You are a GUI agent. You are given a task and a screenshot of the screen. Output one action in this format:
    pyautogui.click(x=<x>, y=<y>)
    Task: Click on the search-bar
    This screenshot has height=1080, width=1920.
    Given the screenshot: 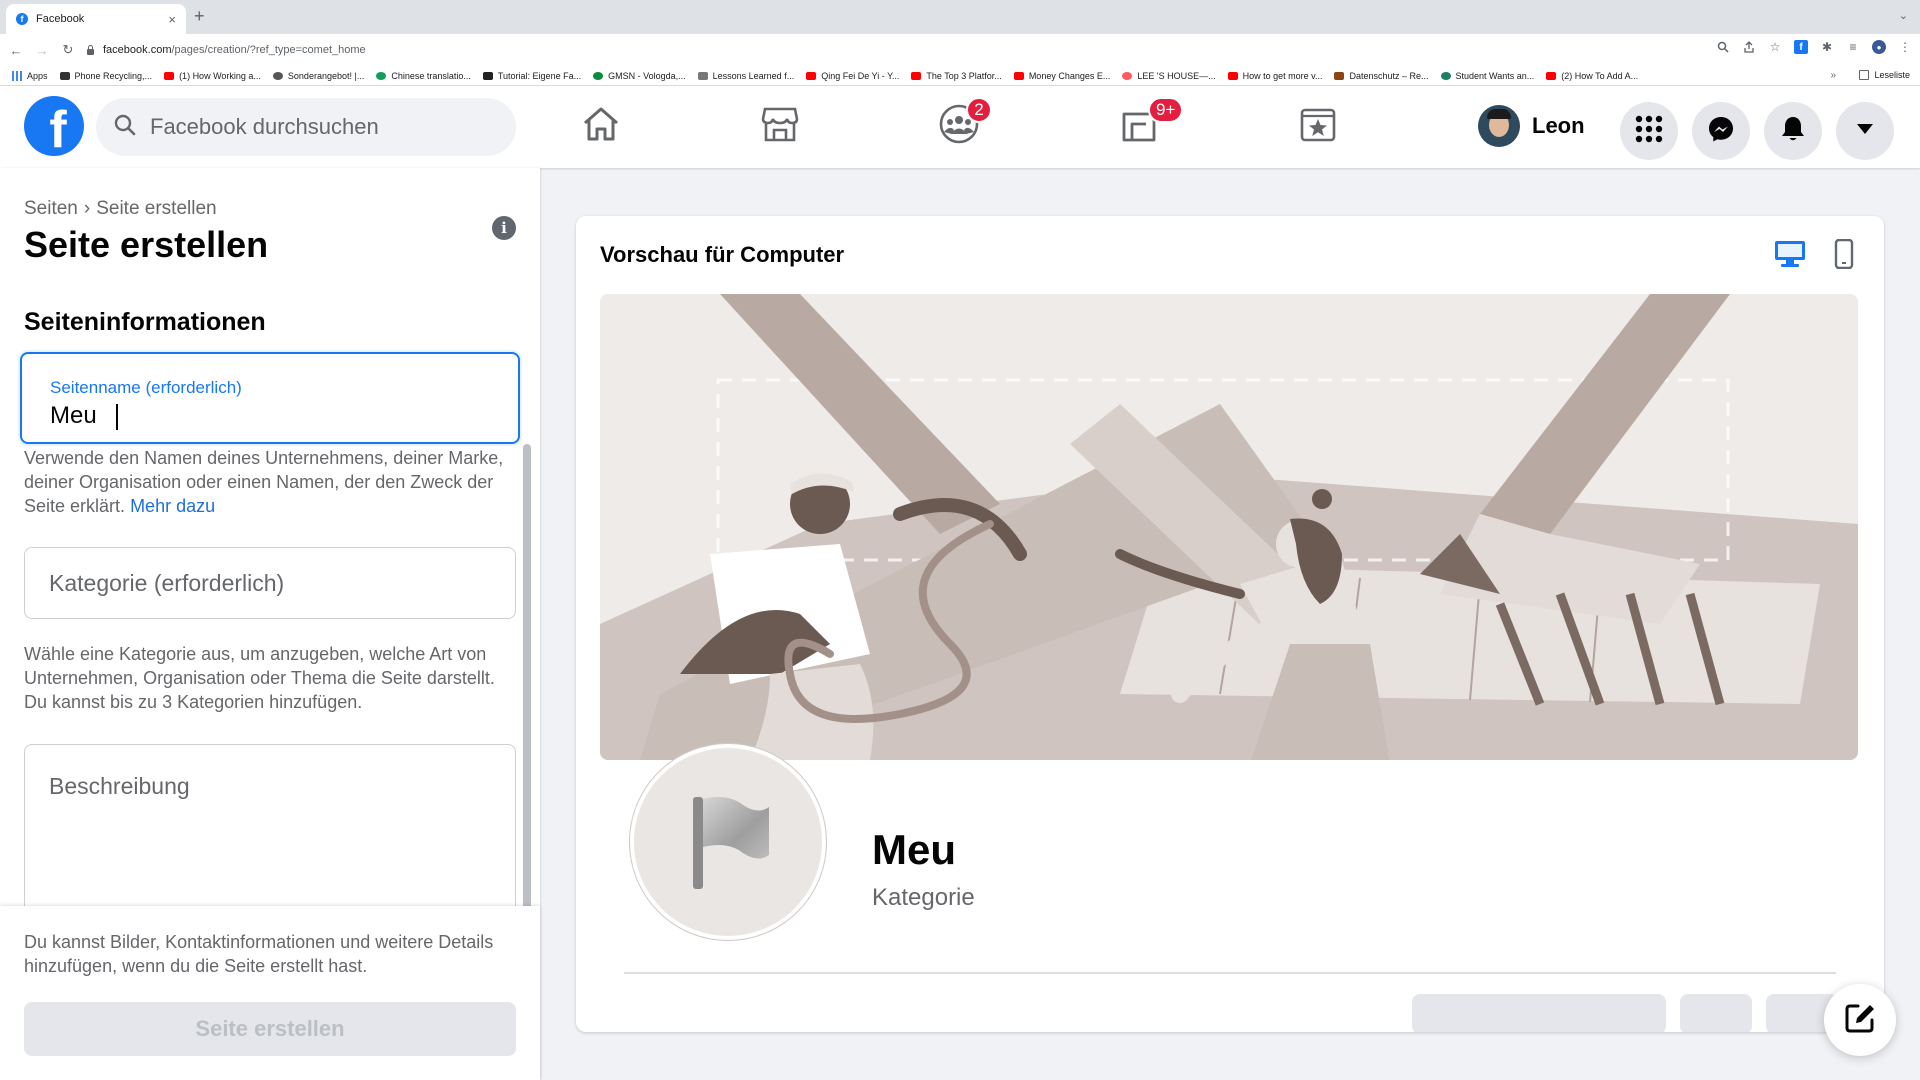 What is the action you would take?
    pyautogui.click(x=306, y=127)
    